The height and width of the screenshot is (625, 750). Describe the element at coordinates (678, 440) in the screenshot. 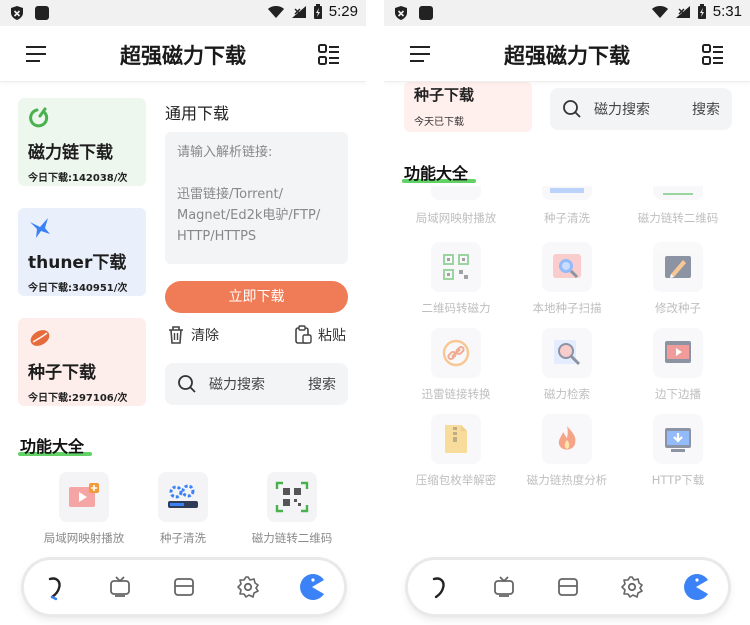

I see `download-icon` at that location.